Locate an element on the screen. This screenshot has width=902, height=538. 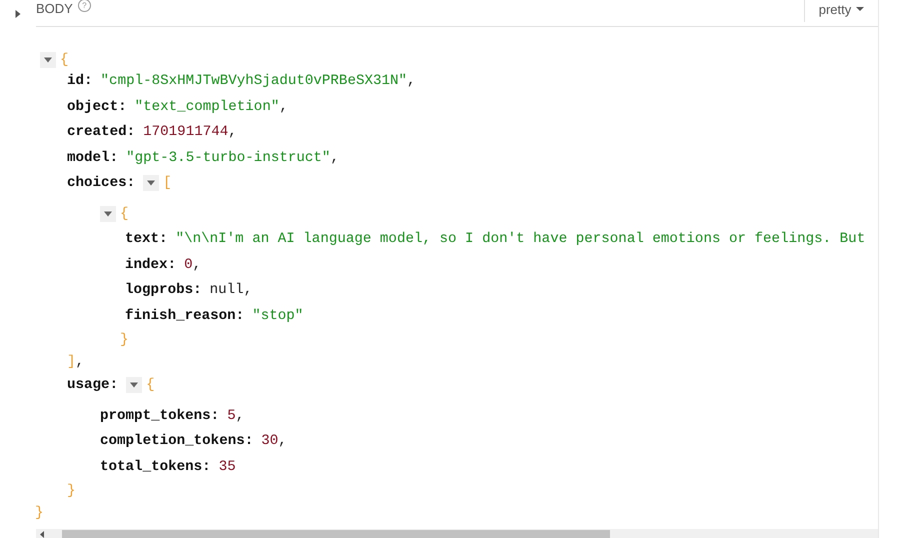
json-key: created: is located at coordinates (101, 132).